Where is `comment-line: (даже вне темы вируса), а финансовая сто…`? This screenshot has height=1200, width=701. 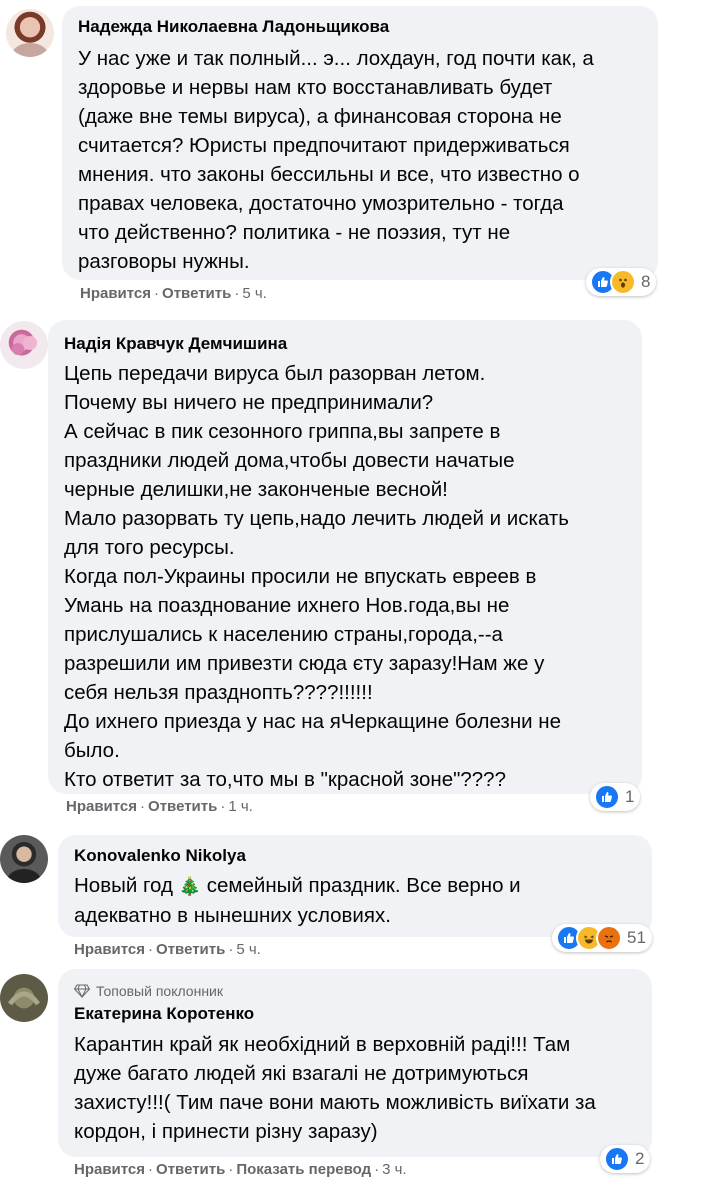 comment-line: (даже вне темы вируса), а финансовая сто… is located at coordinates (320, 116).